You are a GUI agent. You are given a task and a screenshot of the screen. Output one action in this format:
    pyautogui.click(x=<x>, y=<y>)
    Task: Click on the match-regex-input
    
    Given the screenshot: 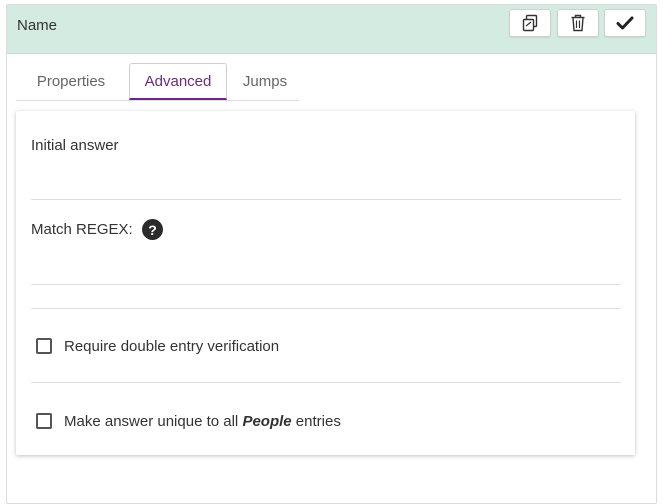 What is the action you would take?
    pyautogui.click(x=326, y=284)
    